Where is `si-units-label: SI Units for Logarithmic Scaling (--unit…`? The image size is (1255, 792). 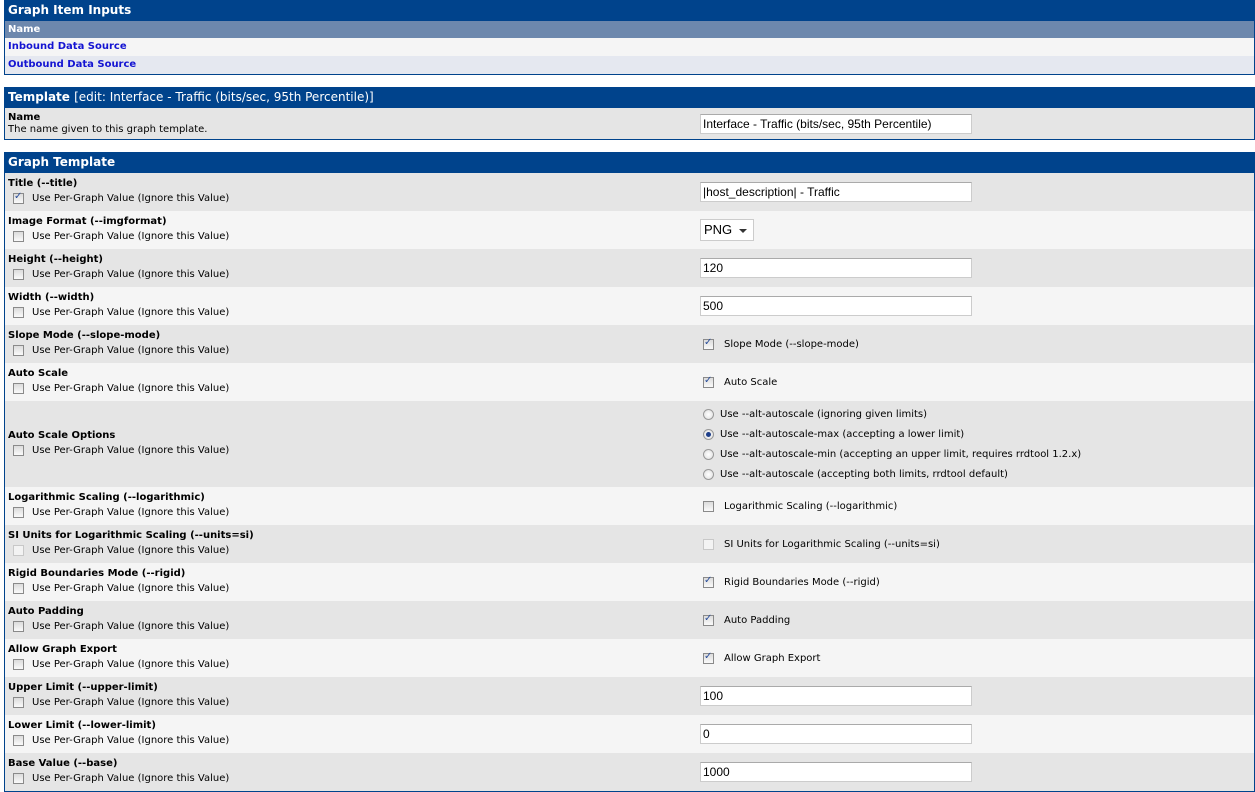 si-units-label: SI Units for Logarithmic Scaling (--unit… is located at coordinates (832, 544).